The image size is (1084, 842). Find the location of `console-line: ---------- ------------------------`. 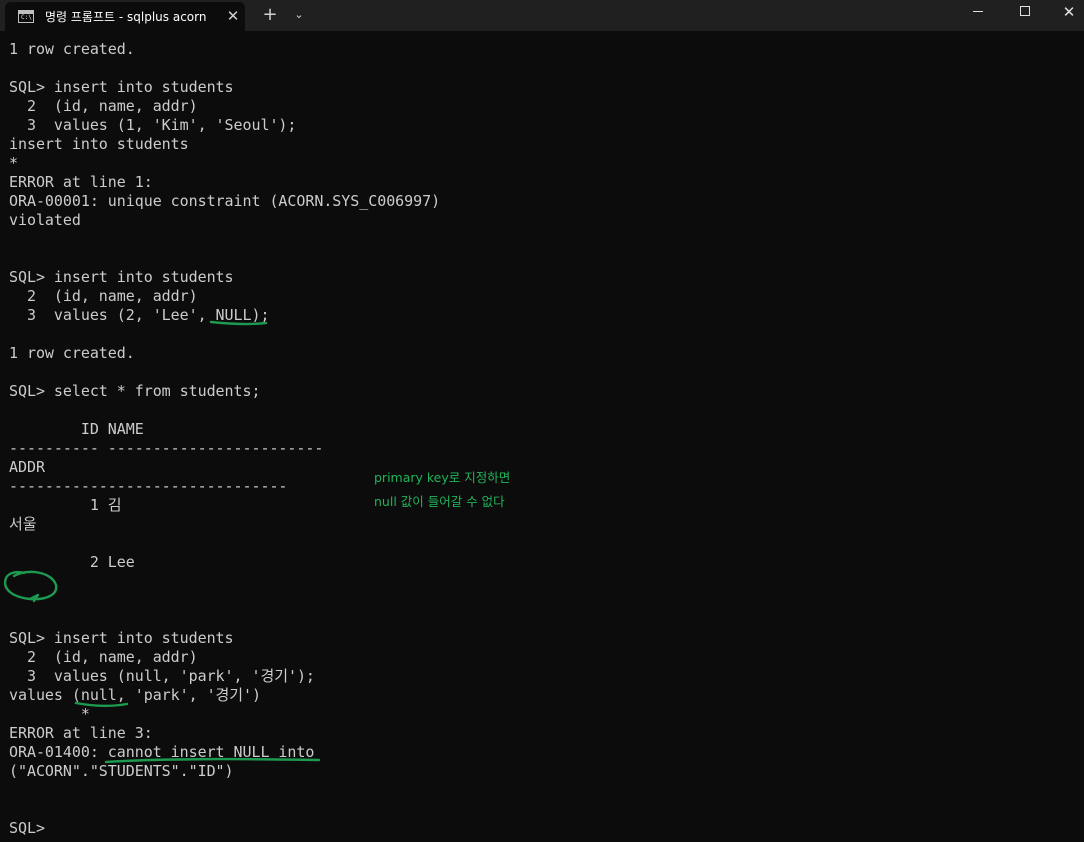

console-line: ---------- ------------------------ is located at coordinates (166, 448).